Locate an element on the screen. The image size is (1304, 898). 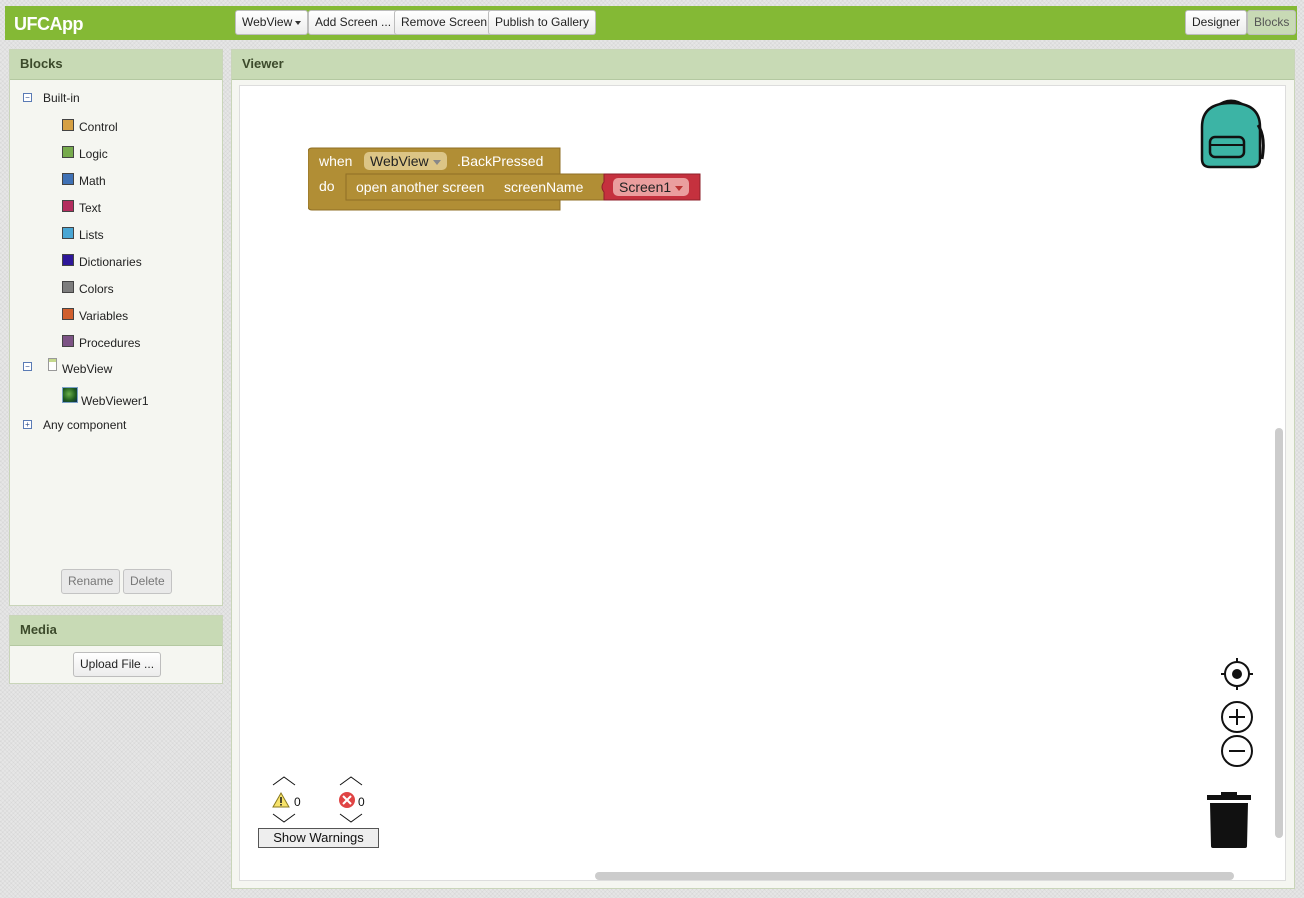
block-do-label: do is located at coordinates (327, 186).